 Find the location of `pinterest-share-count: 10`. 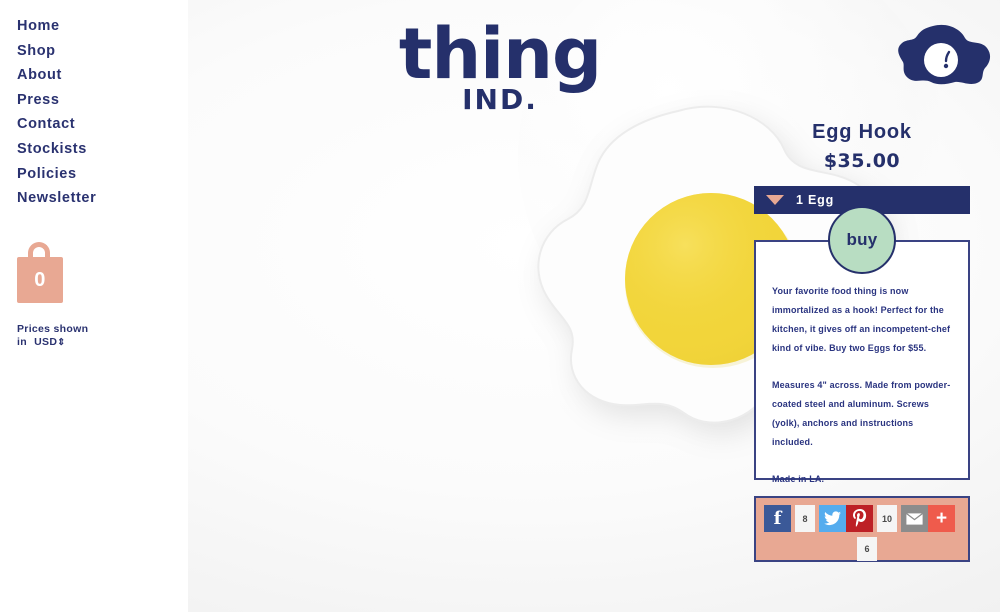

pinterest-share-count: 10 is located at coordinates (887, 518).